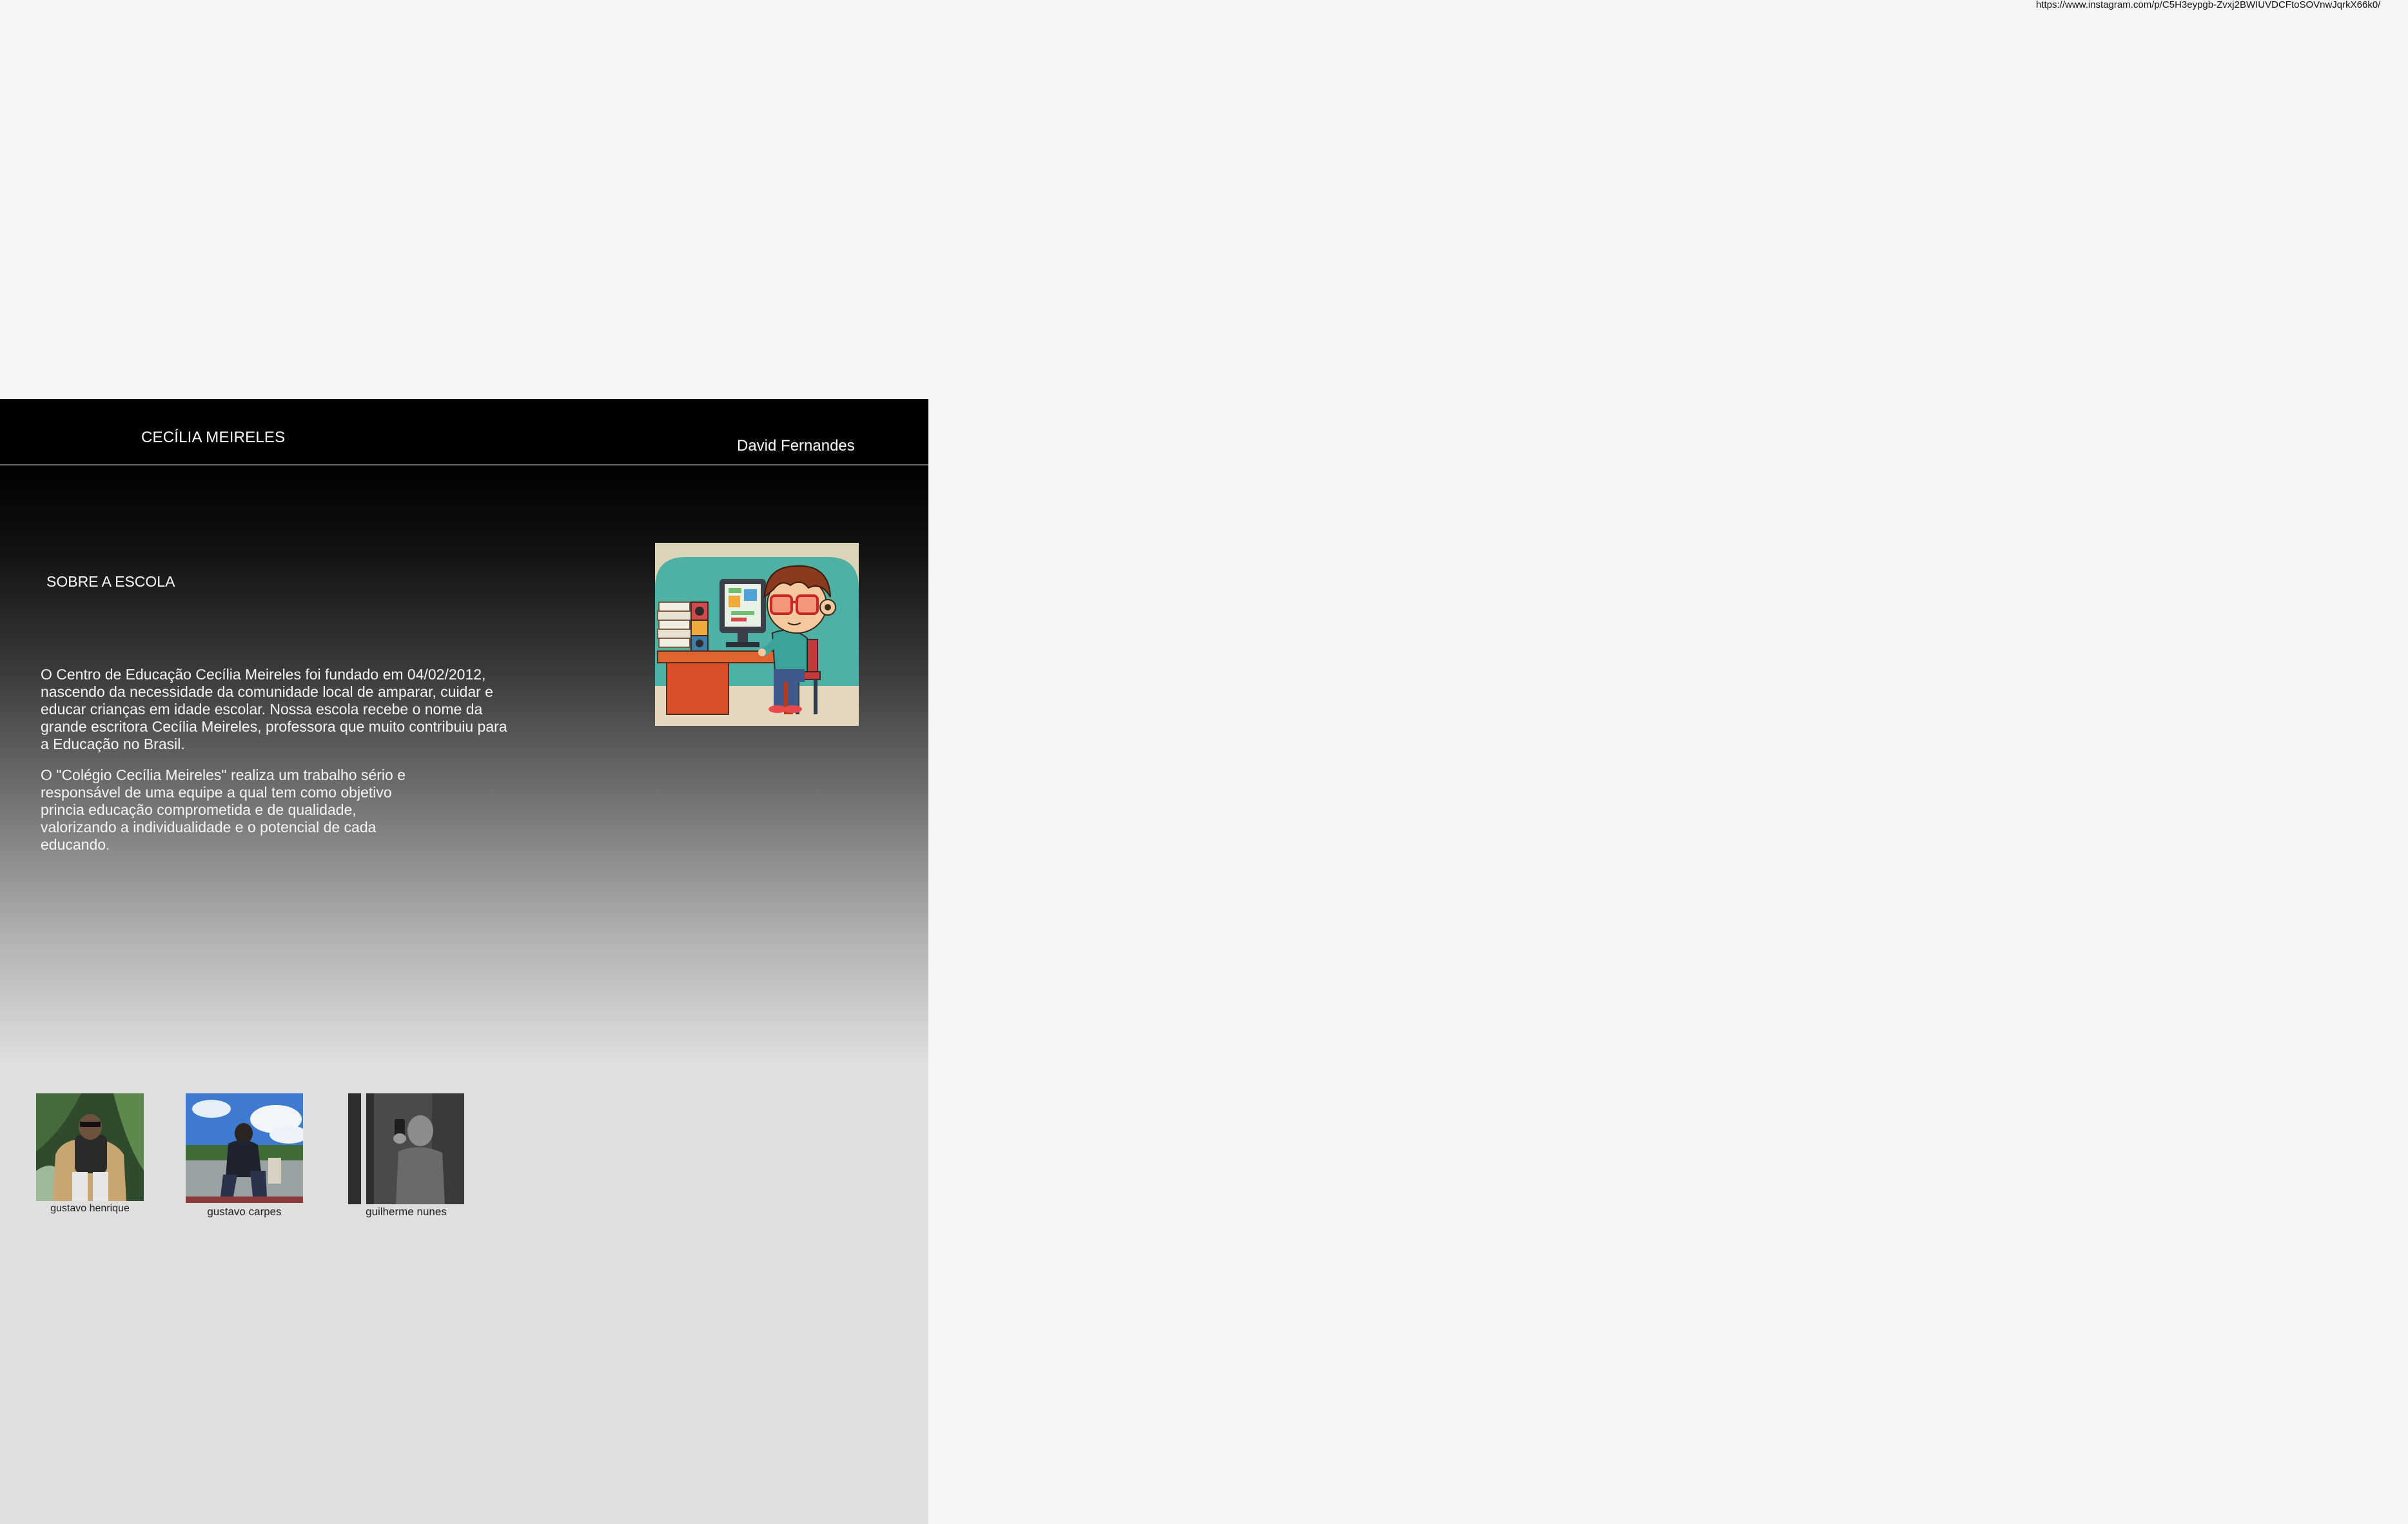  I want to click on site-header: CECÍLIA MEIRELES David Fernandes, so click(464, 432).